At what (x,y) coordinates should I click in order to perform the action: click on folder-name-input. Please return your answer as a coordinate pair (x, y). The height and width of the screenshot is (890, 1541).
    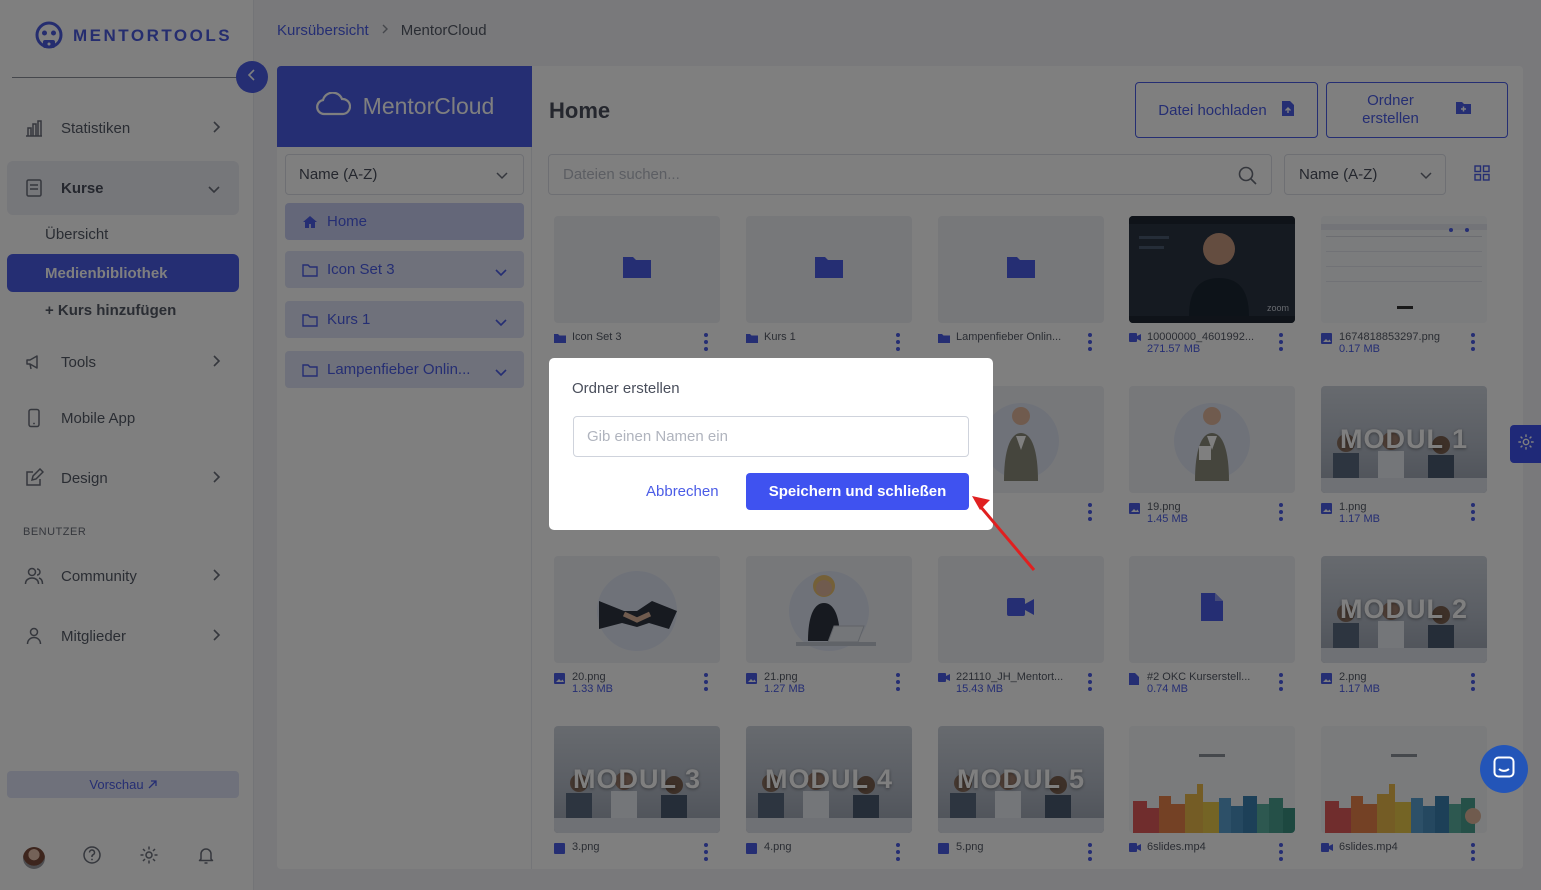
    Looking at the image, I should click on (771, 436).